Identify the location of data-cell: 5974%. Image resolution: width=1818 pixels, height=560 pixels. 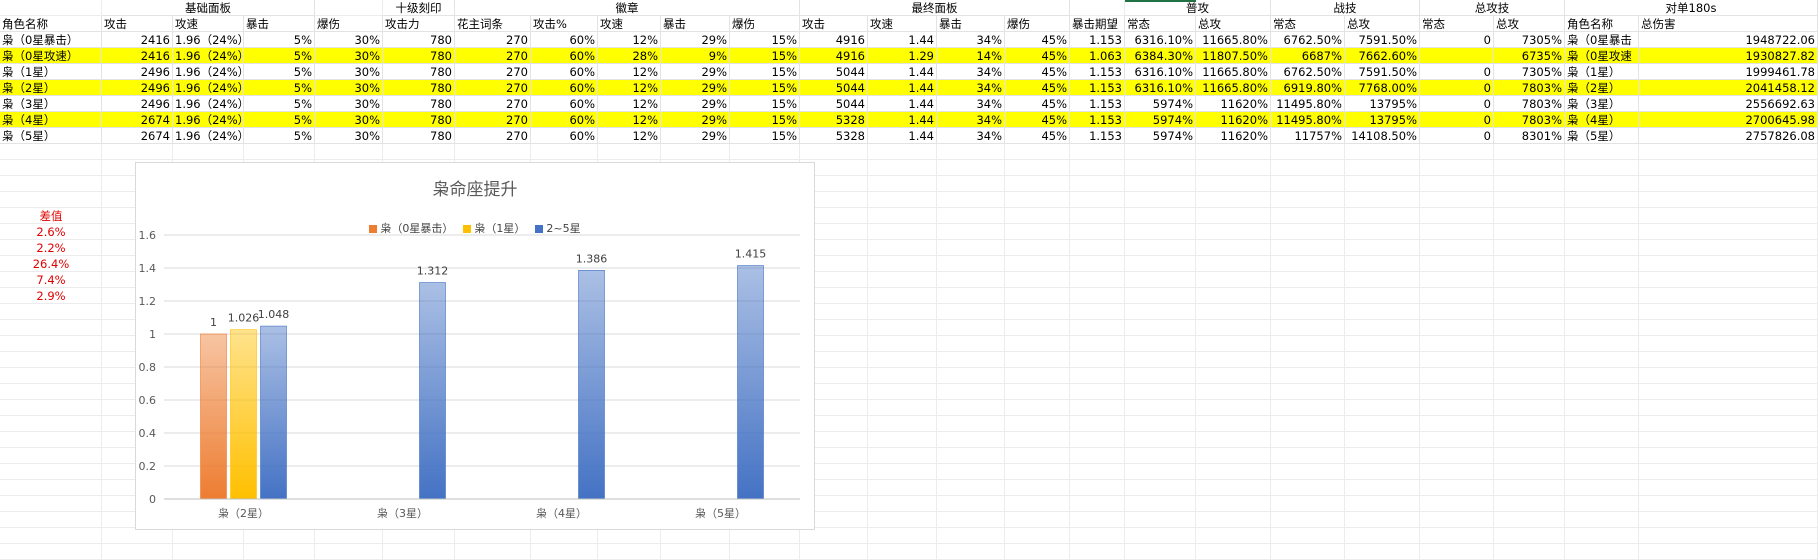
(1160, 136).